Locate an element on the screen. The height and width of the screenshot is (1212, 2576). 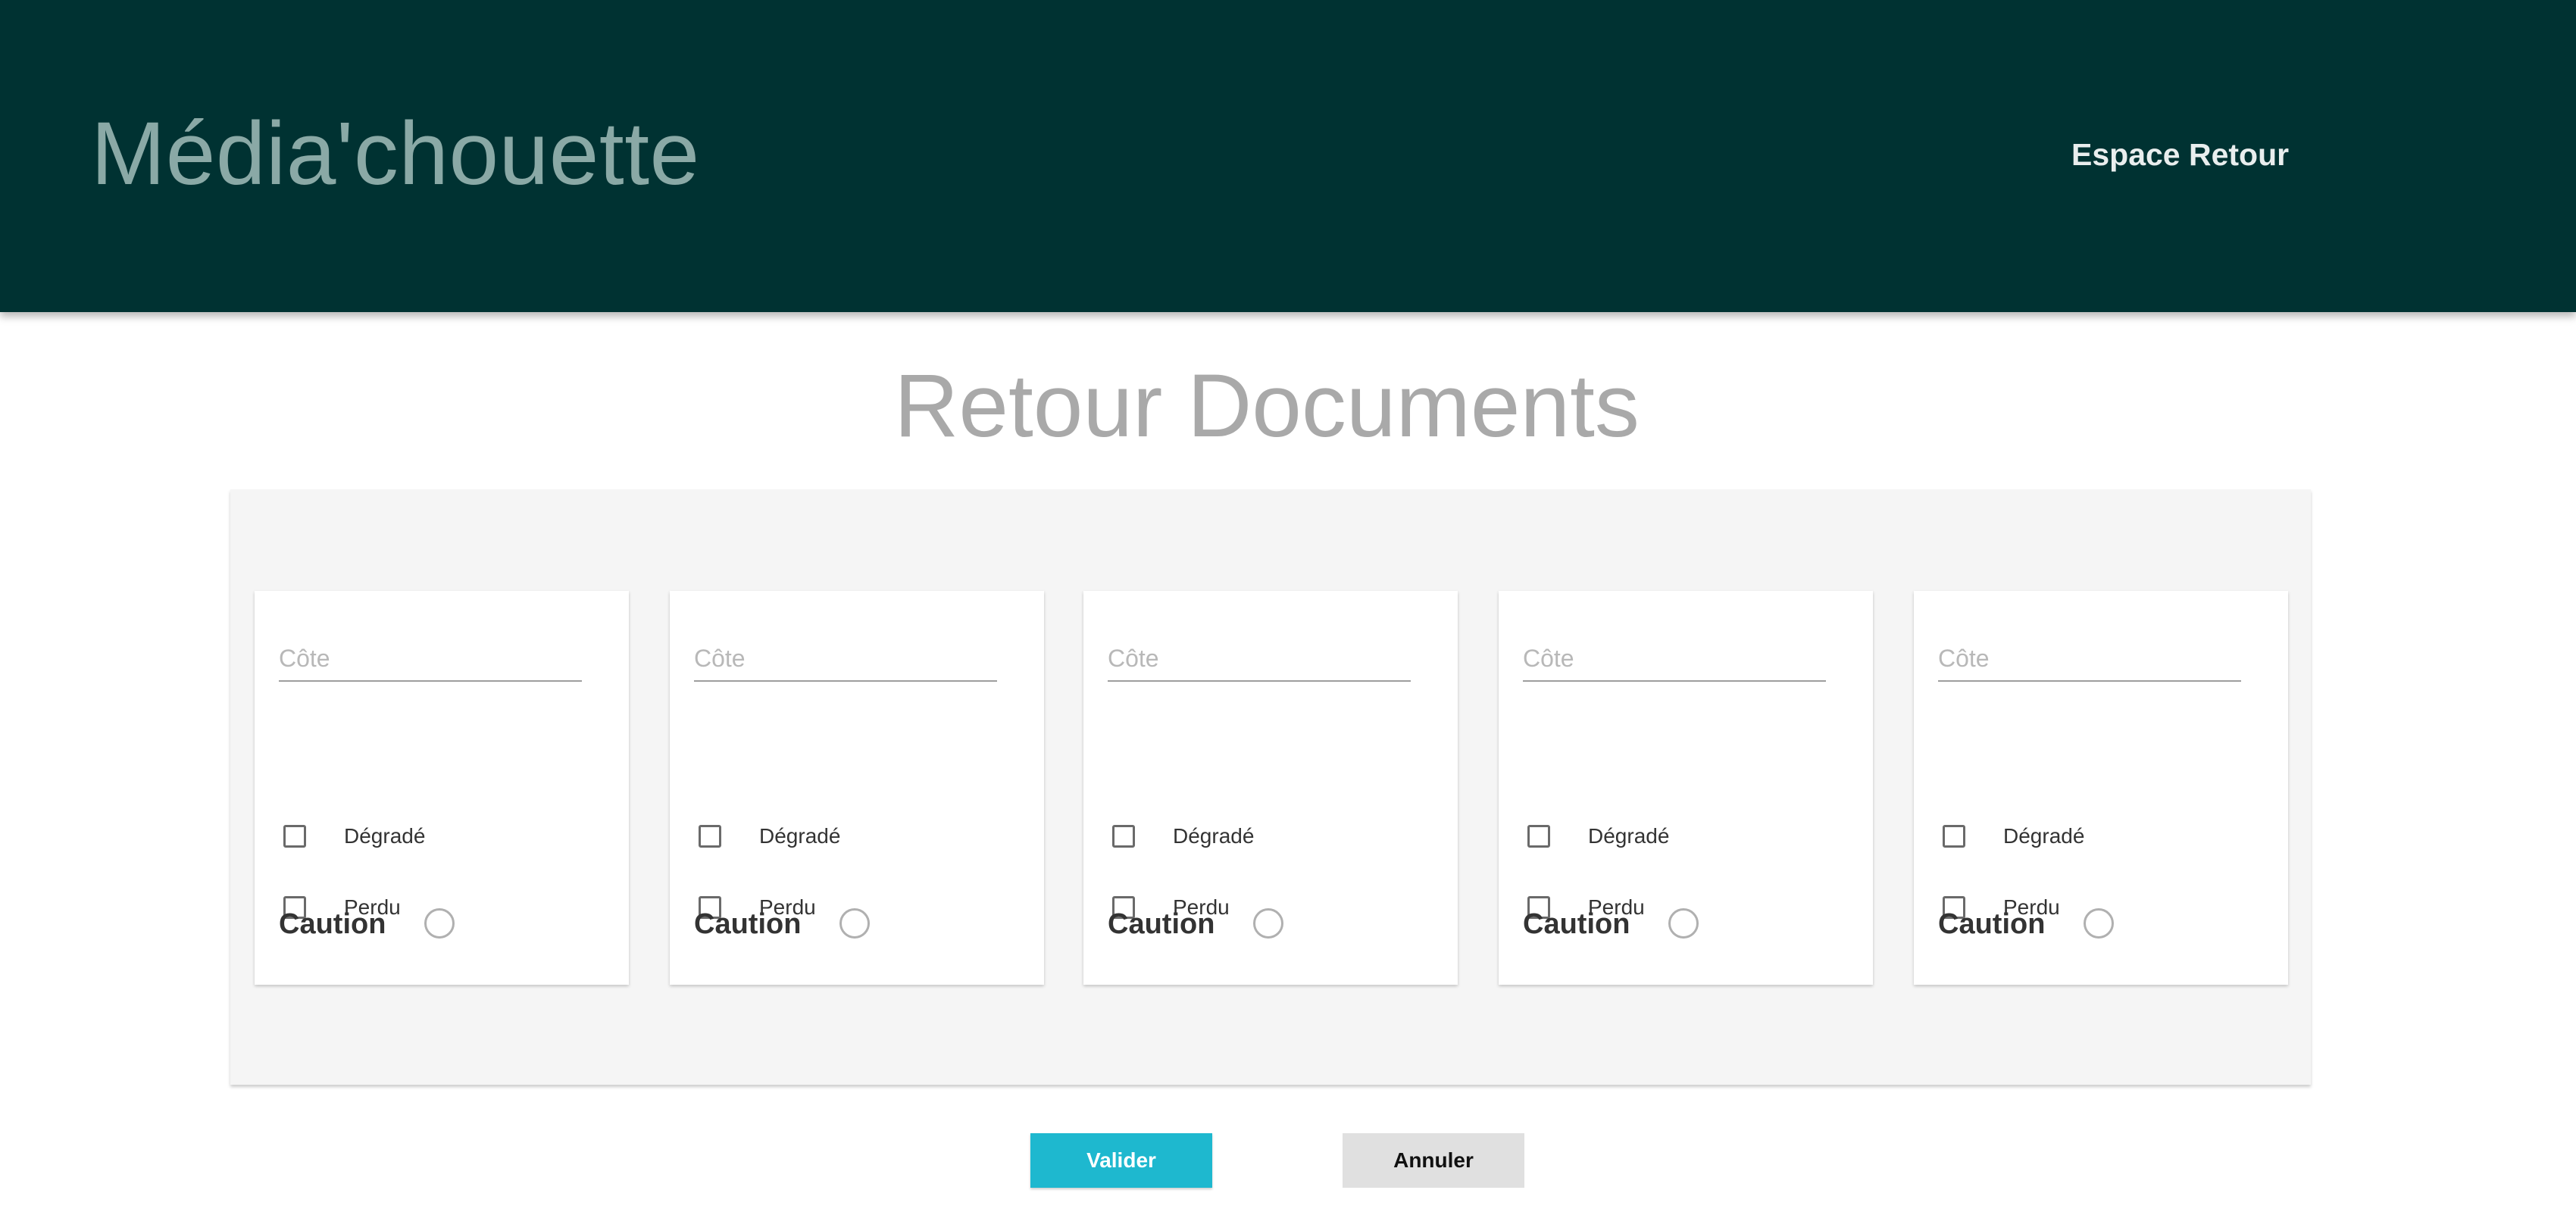
page-title: Retour Documents is located at coordinates (1267, 406).